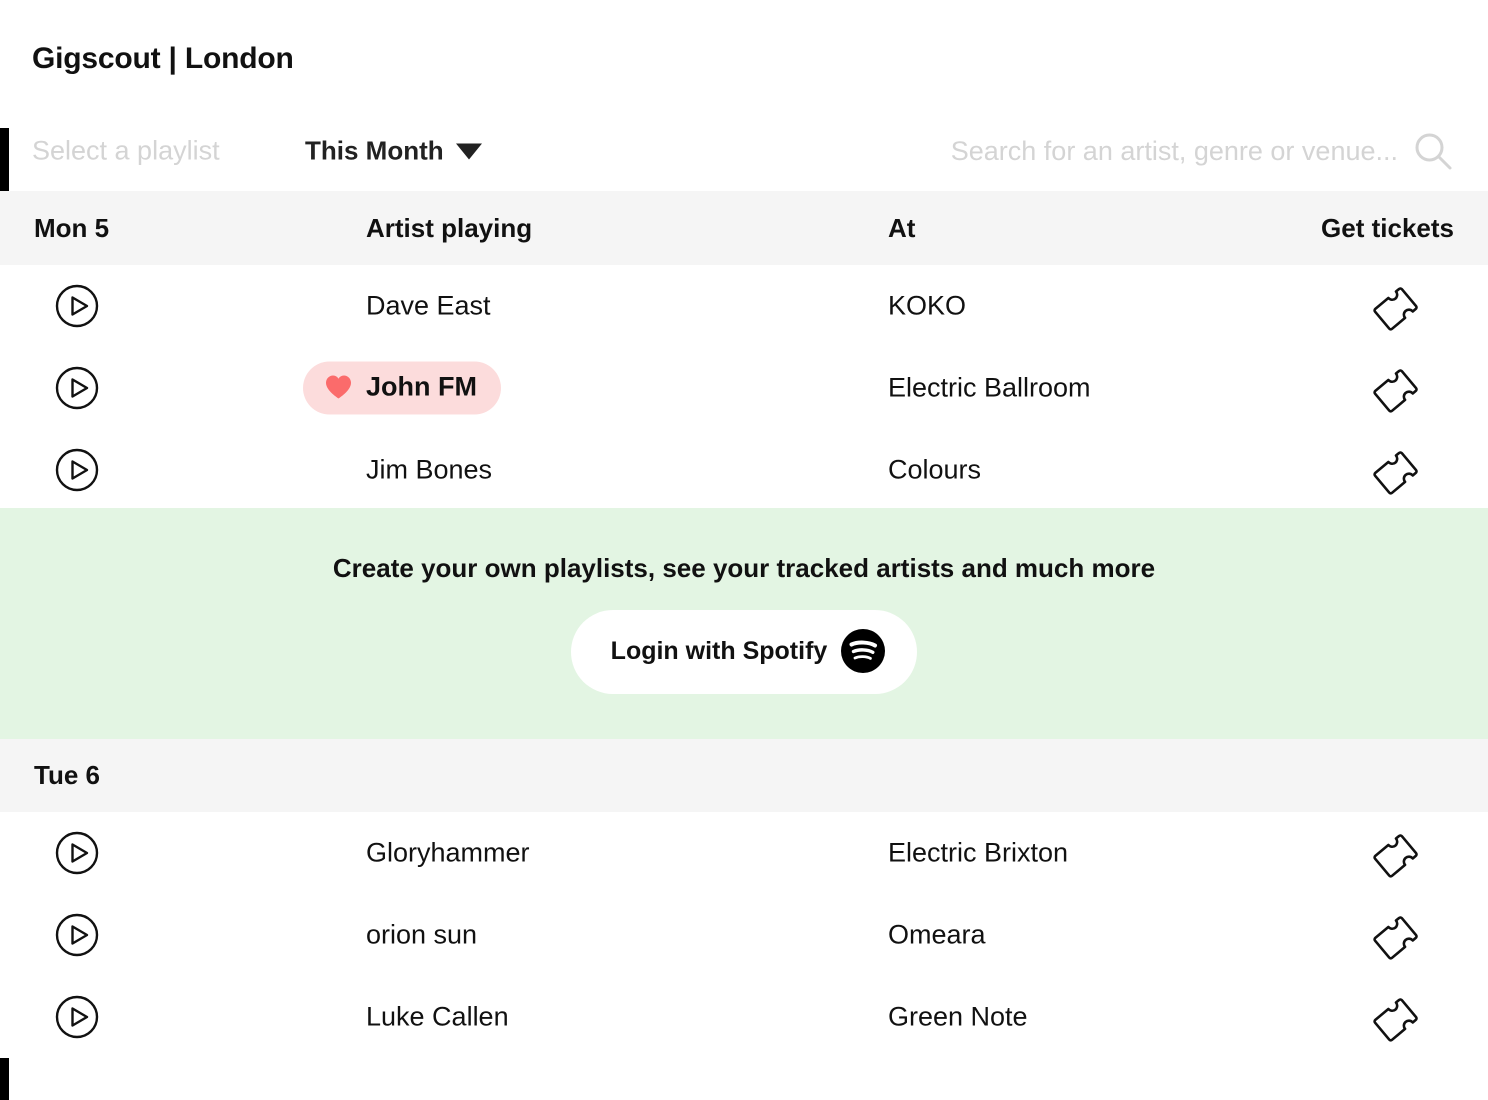 Image resolution: width=1488 pixels, height=1100 pixels. What do you see at coordinates (744, 306) in the screenshot?
I see `table-row: Dave East KOKO` at bounding box center [744, 306].